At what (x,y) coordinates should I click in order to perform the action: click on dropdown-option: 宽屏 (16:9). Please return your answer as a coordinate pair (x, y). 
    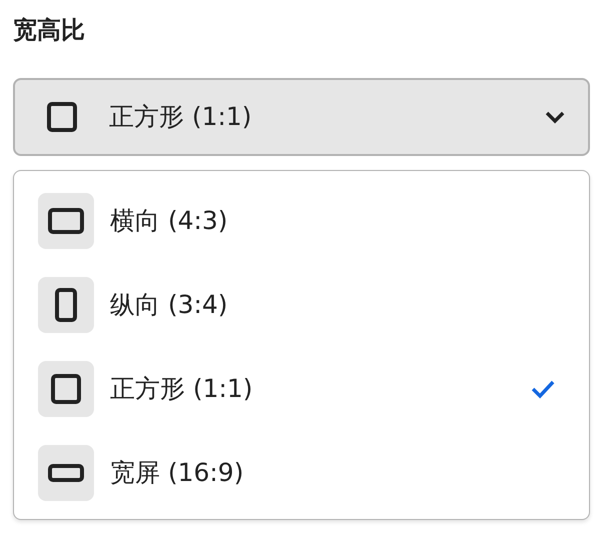
    Looking at the image, I should click on (301, 473).